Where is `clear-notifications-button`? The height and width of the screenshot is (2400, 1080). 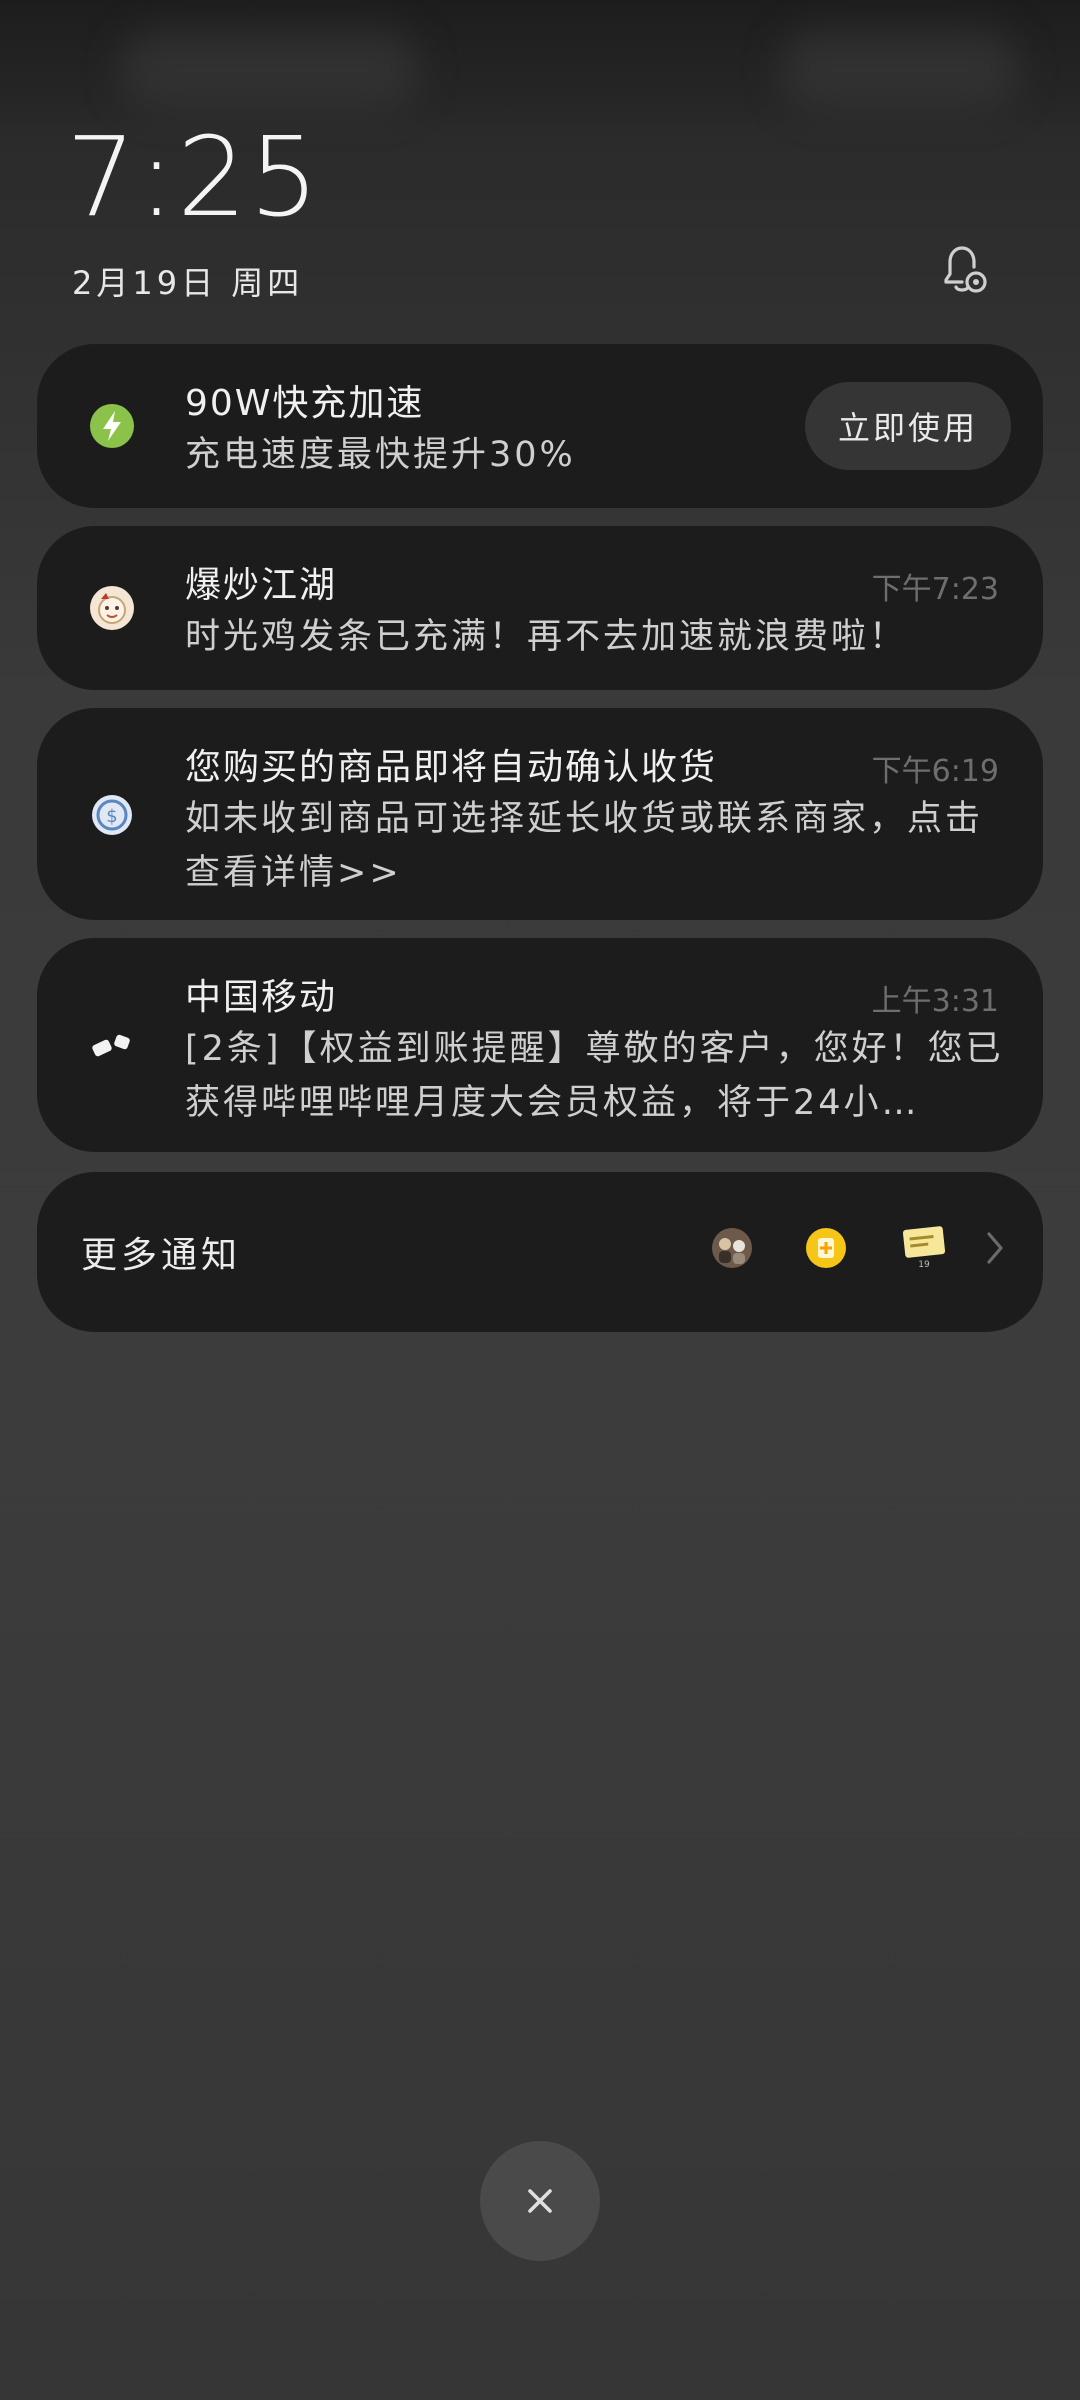 clear-notifications-button is located at coordinates (540, 2201).